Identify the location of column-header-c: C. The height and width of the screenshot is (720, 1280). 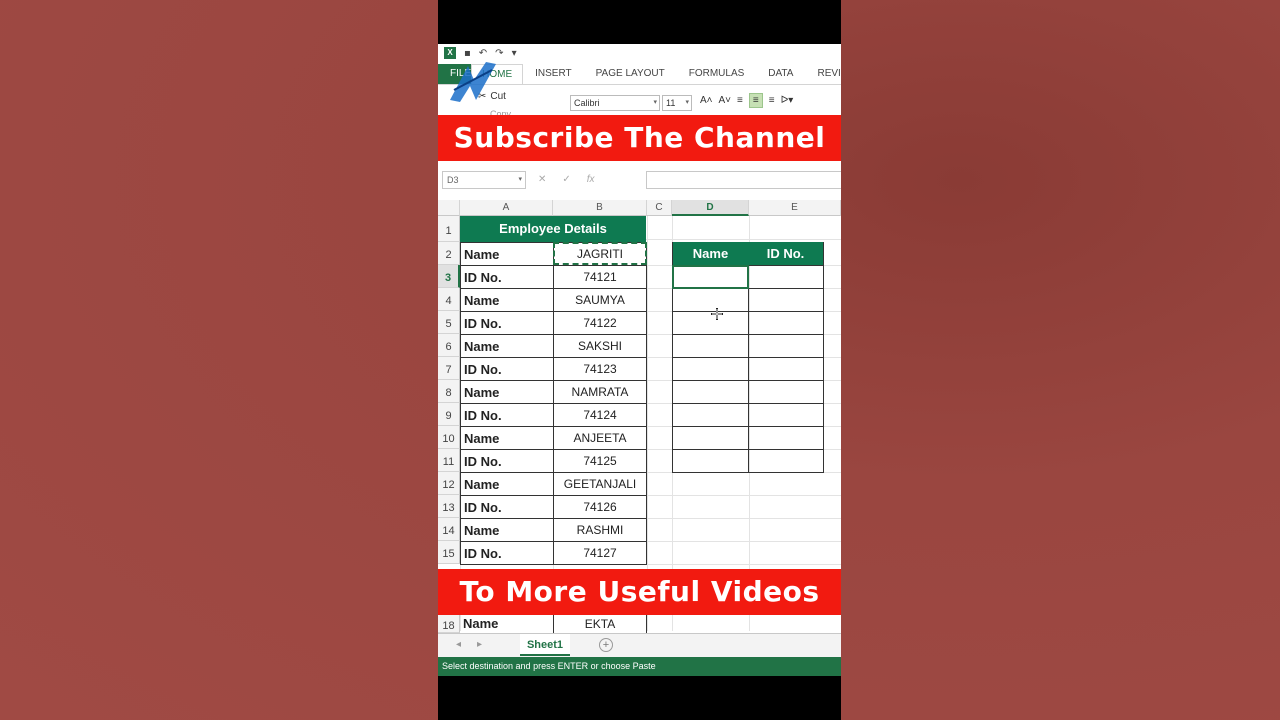
(659, 208).